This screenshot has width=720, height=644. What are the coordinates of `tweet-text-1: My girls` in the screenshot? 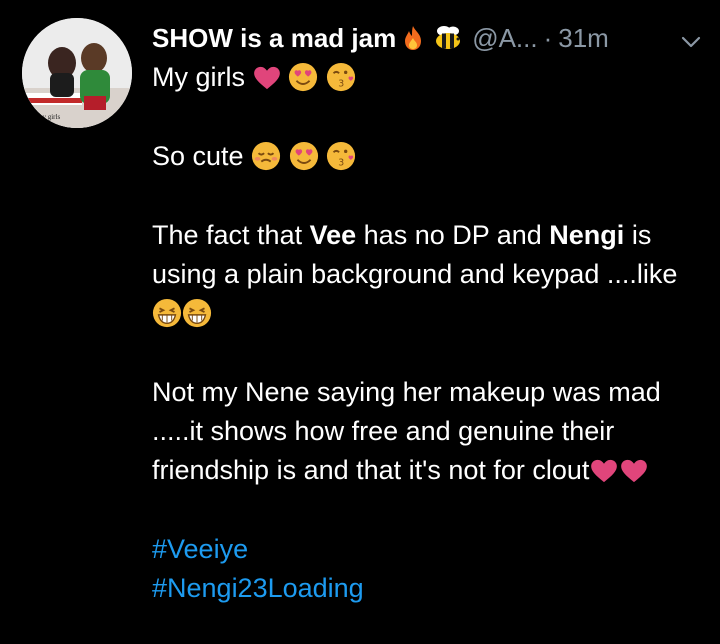 It's located at (198, 77).